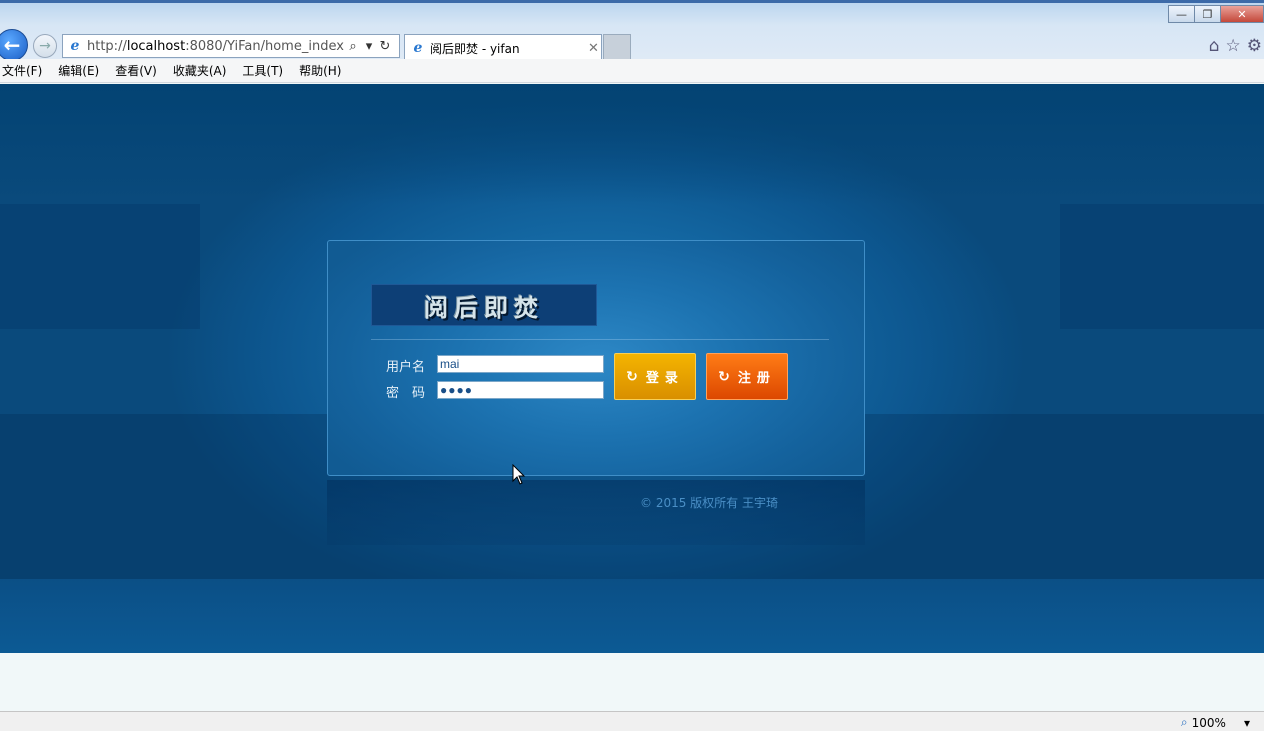  What do you see at coordinates (406, 367) in the screenshot?
I see `username-label: 用户名` at bounding box center [406, 367].